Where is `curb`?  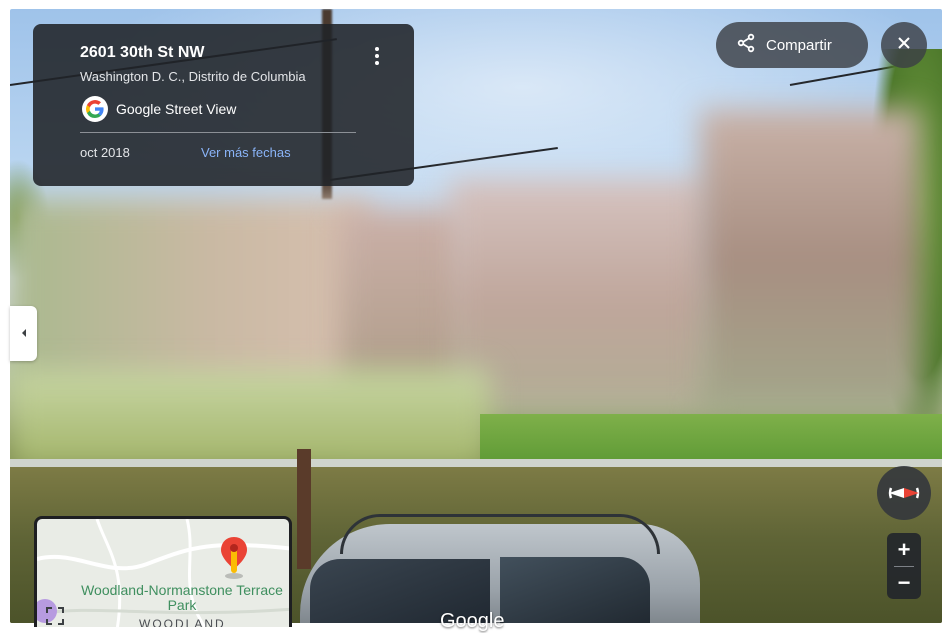
curb is located at coordinates (476, 463).